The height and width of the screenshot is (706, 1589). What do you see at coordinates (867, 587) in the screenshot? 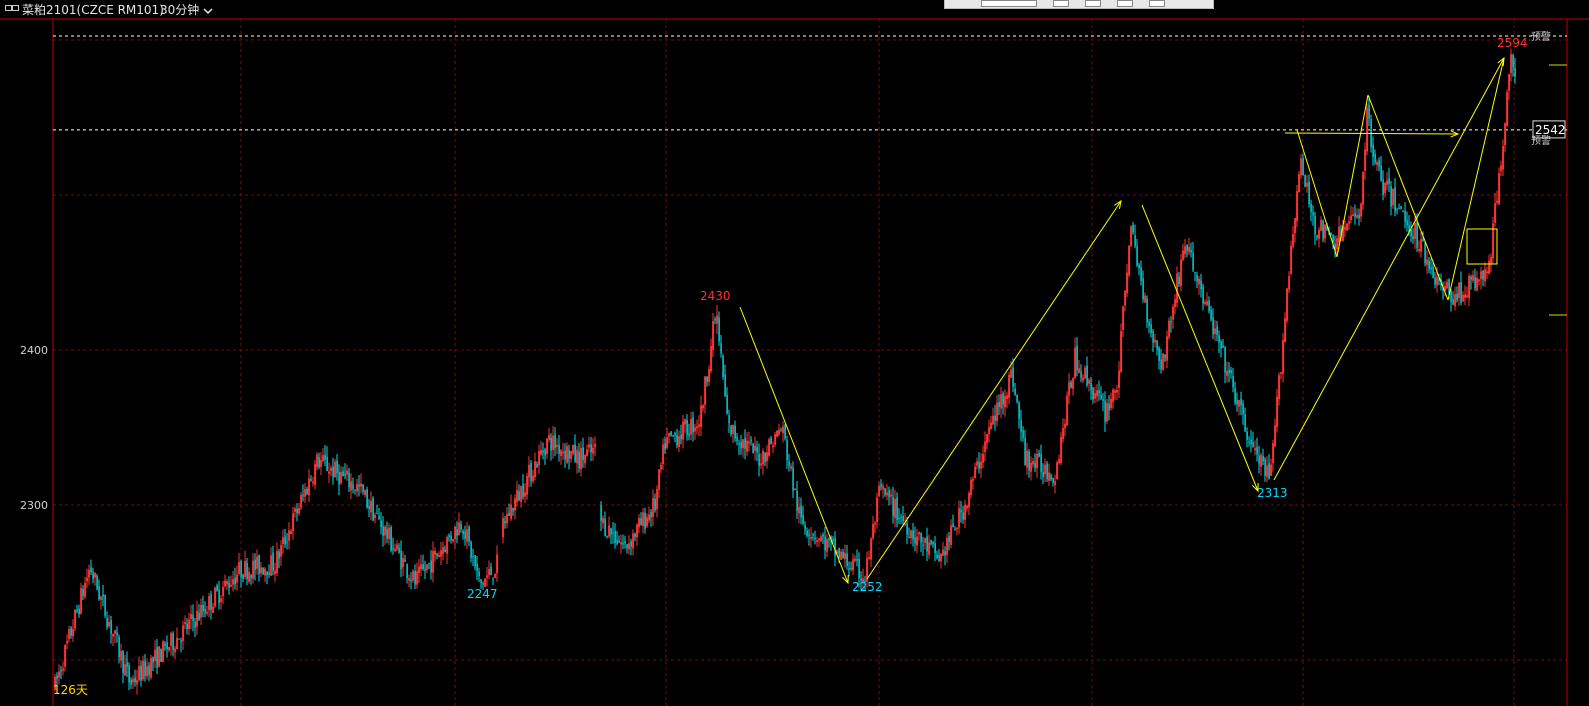
I see `price-annotation: 2252` at bounding box center [867, 587].